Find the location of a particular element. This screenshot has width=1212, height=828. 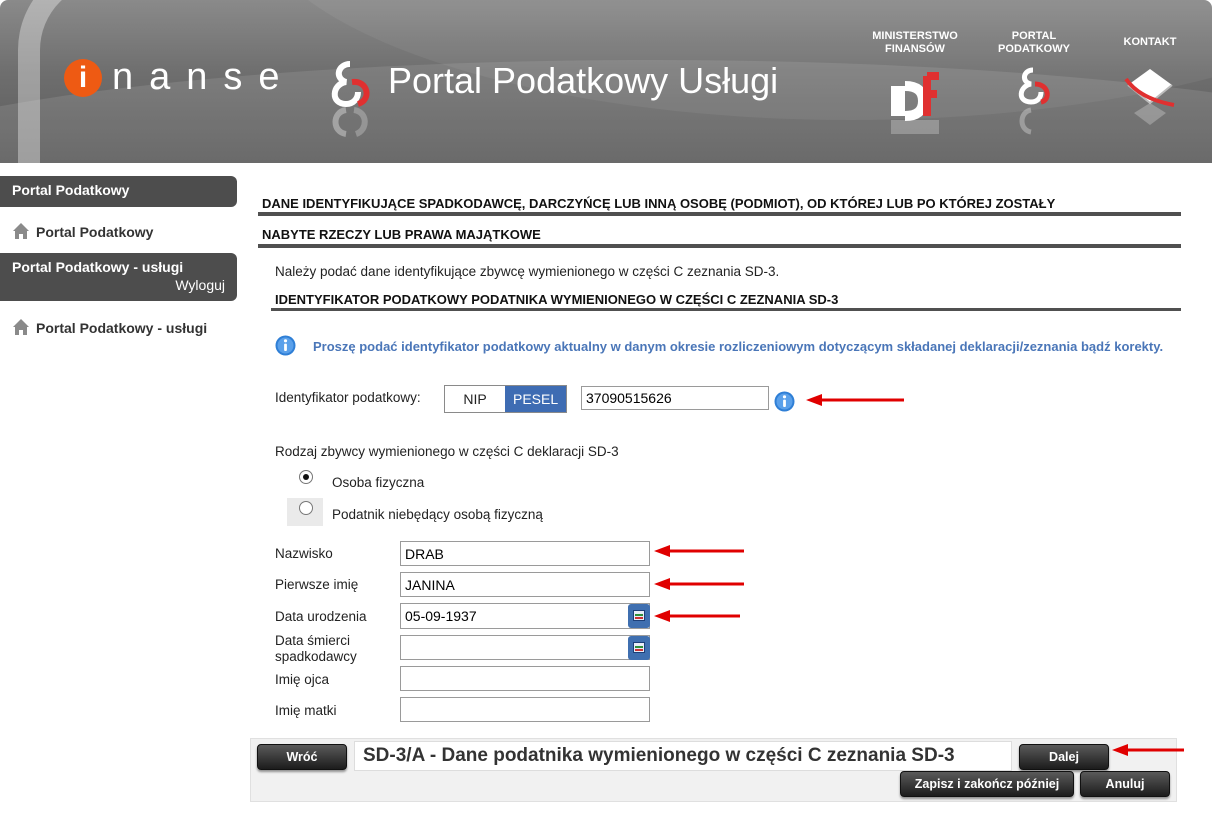

sidebar-item-portal-podatkowy: Portal Podatkowy is located at coordinates (82, 231).